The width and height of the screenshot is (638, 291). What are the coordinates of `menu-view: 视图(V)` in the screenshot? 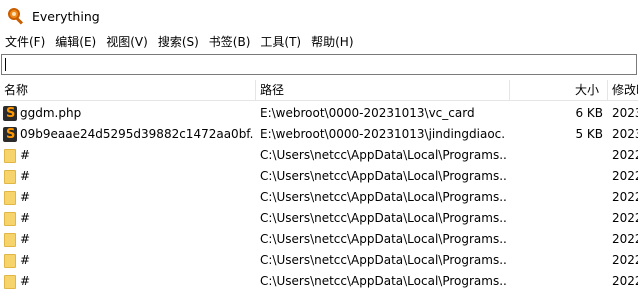 It's located at (127, 42).